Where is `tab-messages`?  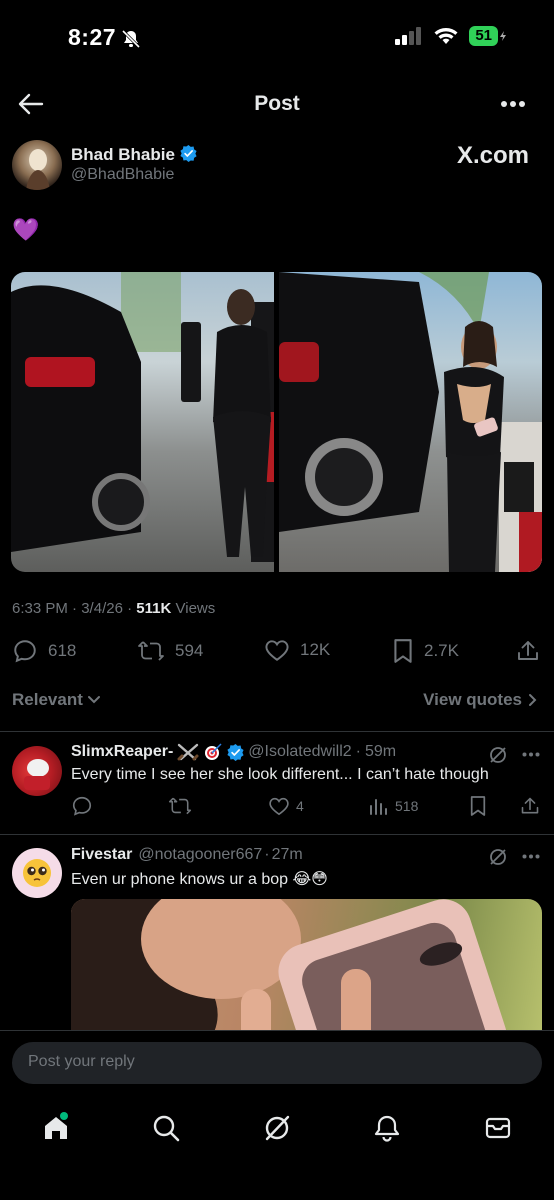
tab-messages is located at coordinates (498, 1128).